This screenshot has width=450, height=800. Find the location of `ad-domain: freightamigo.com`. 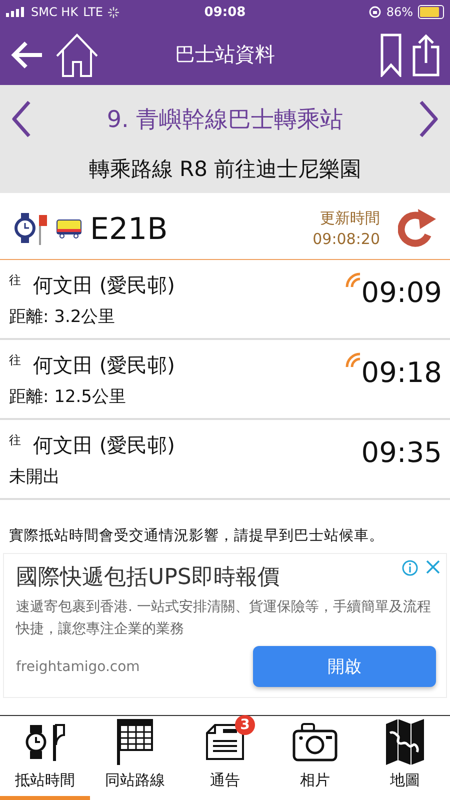

ad-domain: freightamigo.com is located at coordinates (78, 666).